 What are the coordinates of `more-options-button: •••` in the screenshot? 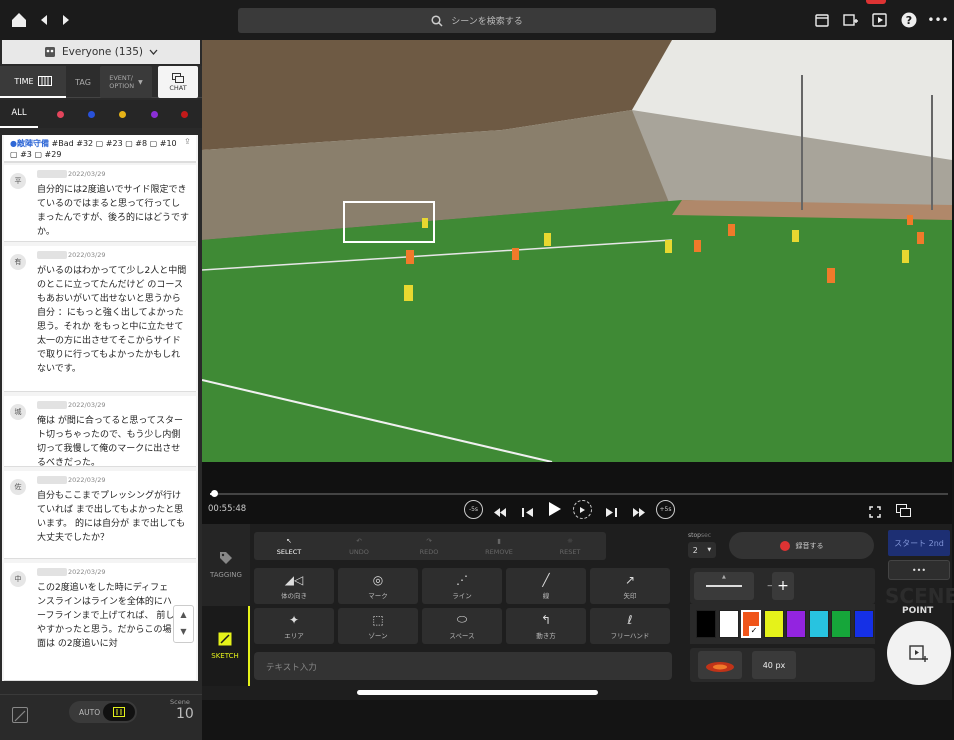 It's located at (919, 570).